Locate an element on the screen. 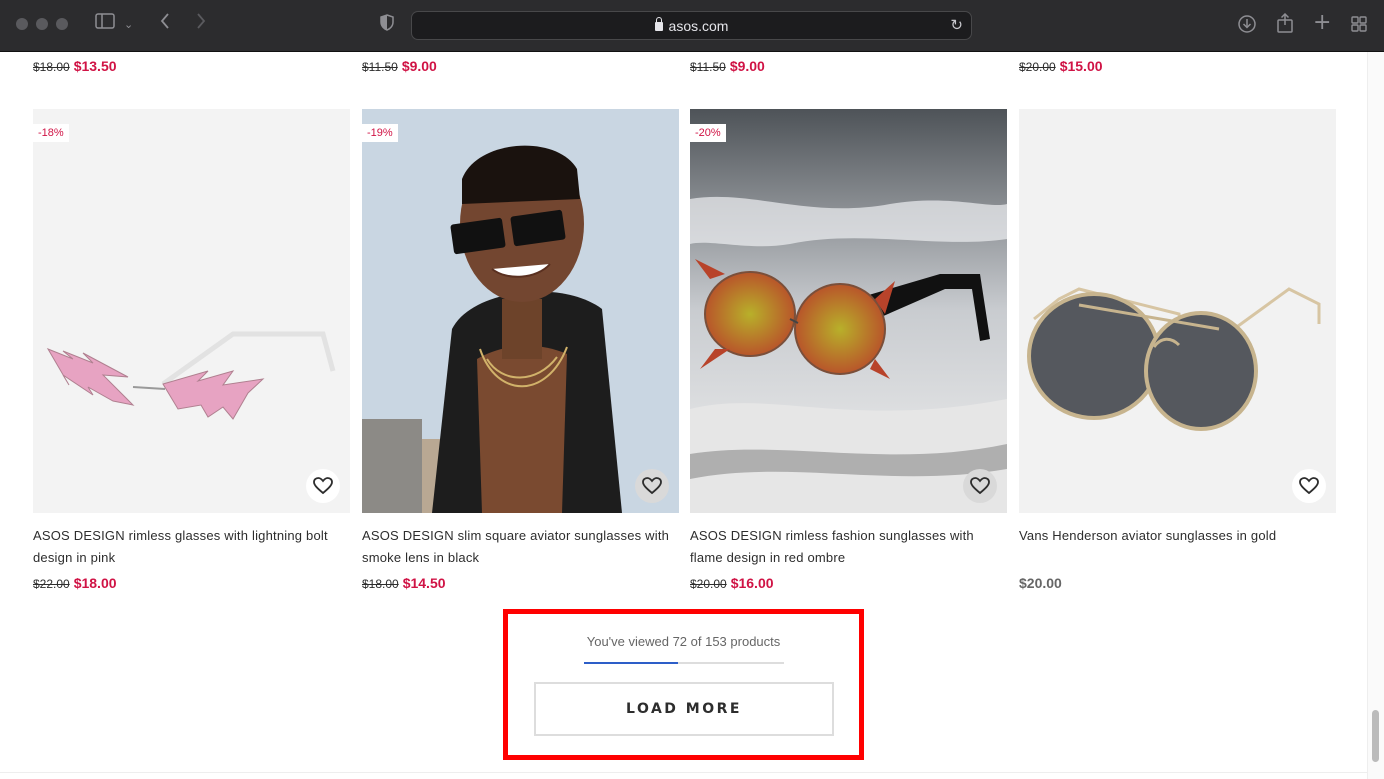  sidebar-icon is located at coordinates (105, 24).